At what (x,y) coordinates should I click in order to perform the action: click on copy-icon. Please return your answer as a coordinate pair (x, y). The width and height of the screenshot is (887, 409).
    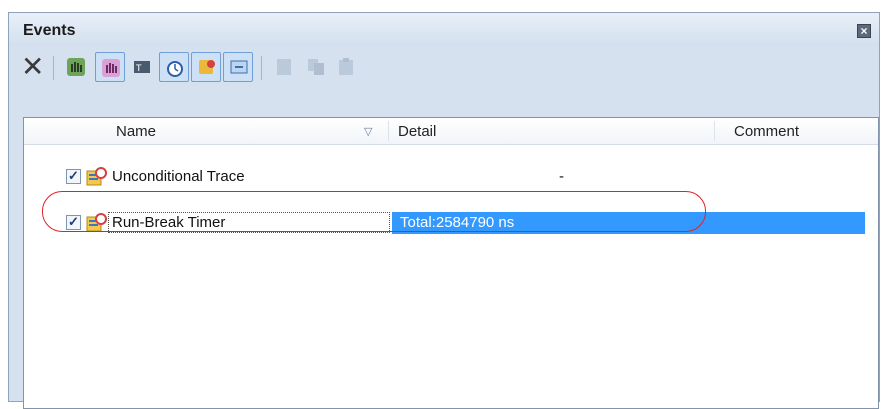
    Looking at the image, I should click on (316, 67).